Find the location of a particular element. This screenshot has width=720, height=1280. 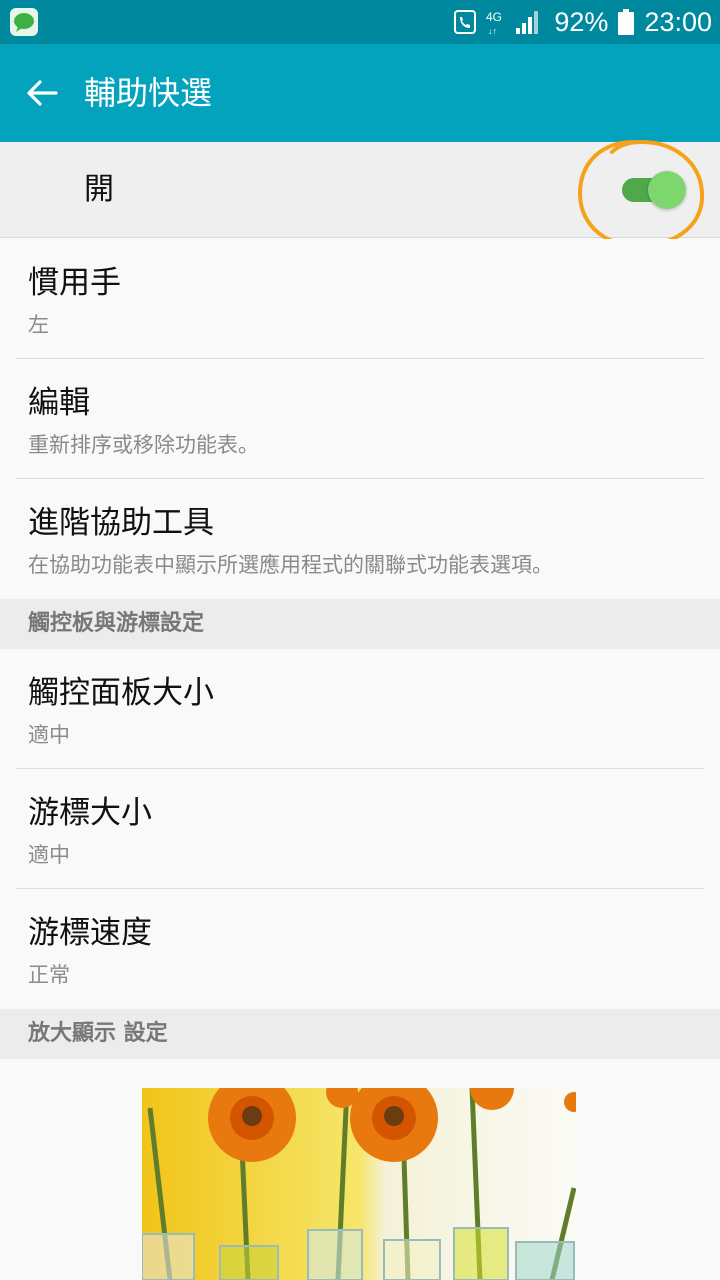

setting-advanced-tools: 進階協助工具 在協助功能表中顯示所選應用程式的關聯式功能表選項。 is located at coordinates (360, 539).